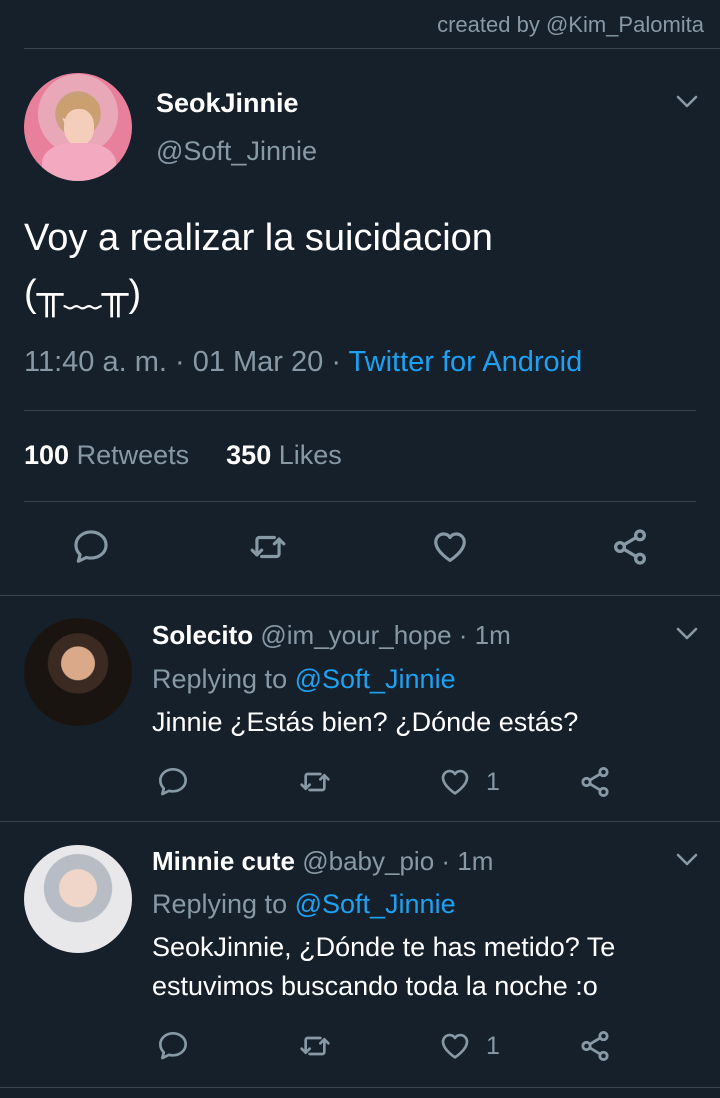 The width and height of the screenshot is (720, 1098). I want to click on retweets-stat: 100 Retweets, so click(106, 455).